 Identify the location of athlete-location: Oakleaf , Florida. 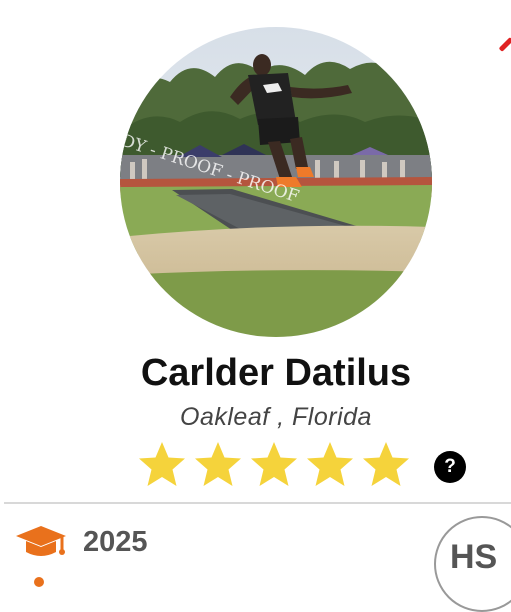
(276, 417).